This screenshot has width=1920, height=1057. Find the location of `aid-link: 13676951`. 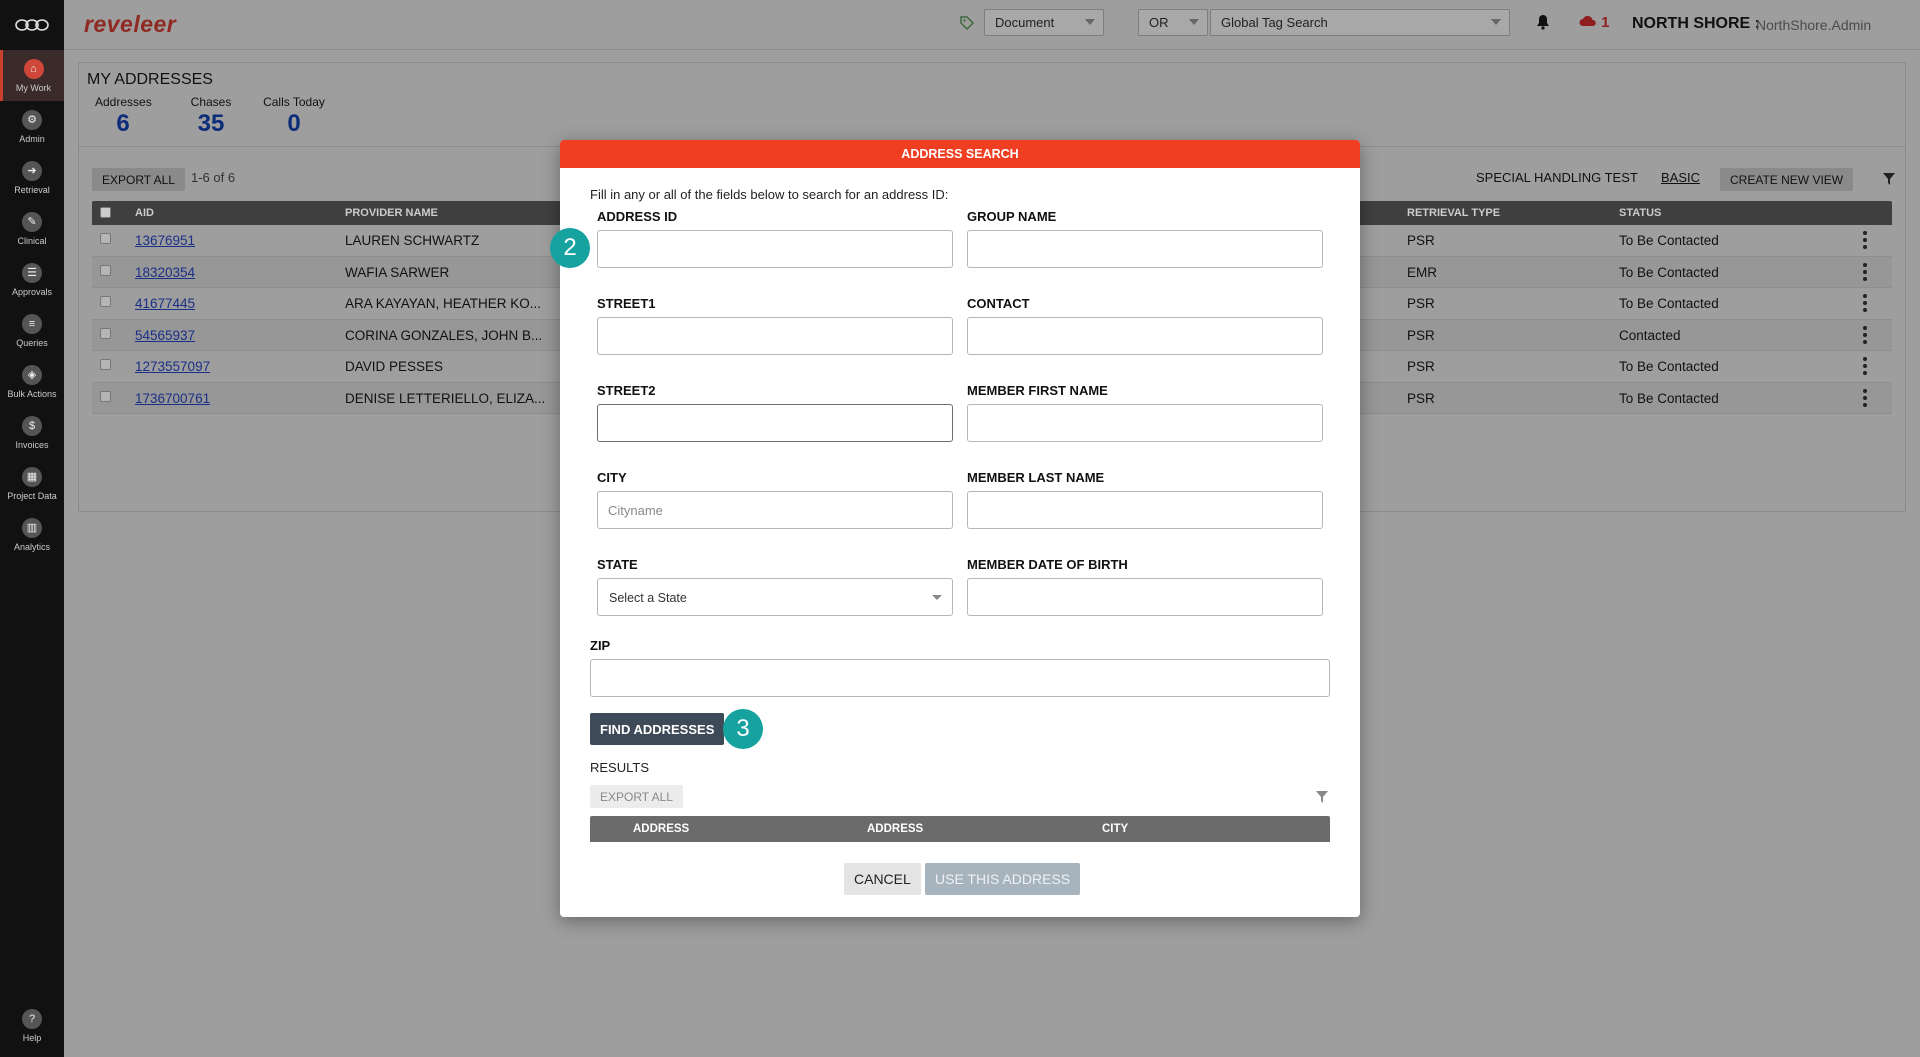

aid-link: 13676951 is located at coordinates (165, 240).